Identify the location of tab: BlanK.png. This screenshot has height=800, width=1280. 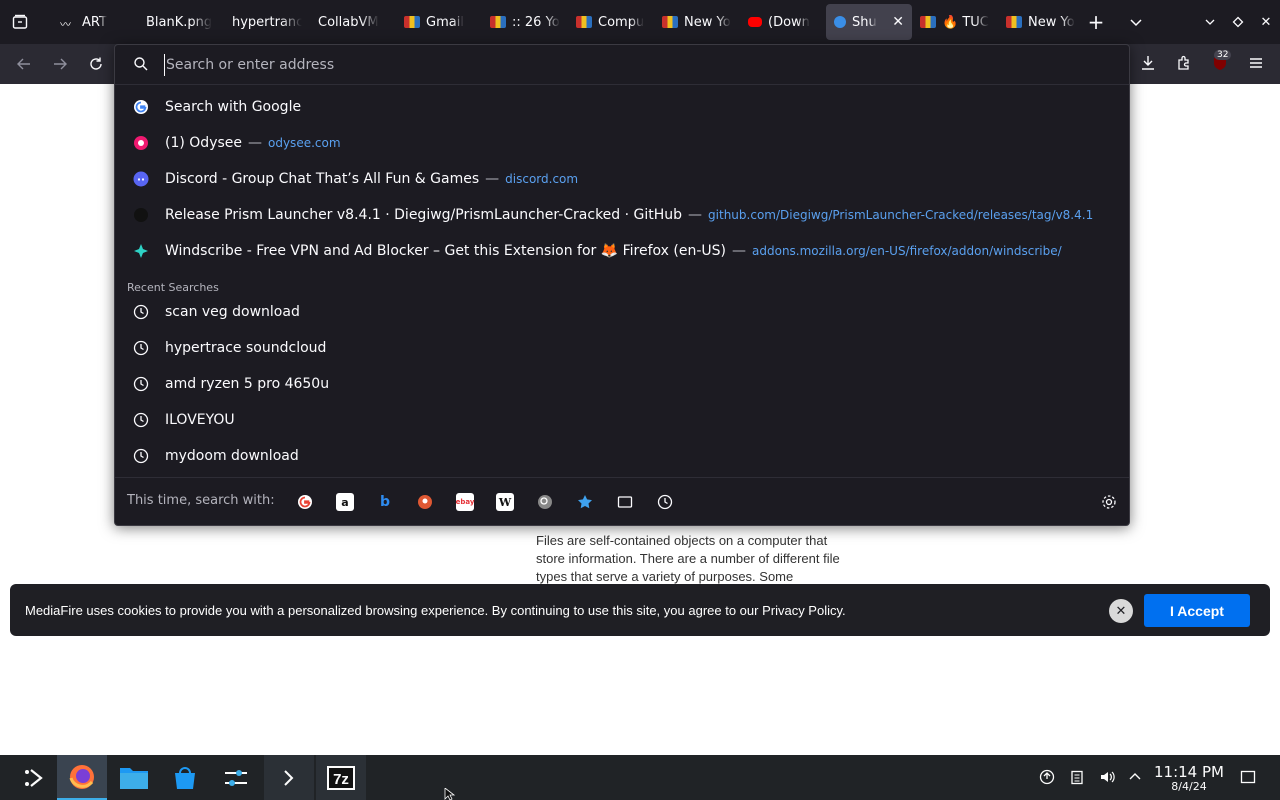
(181, 22).